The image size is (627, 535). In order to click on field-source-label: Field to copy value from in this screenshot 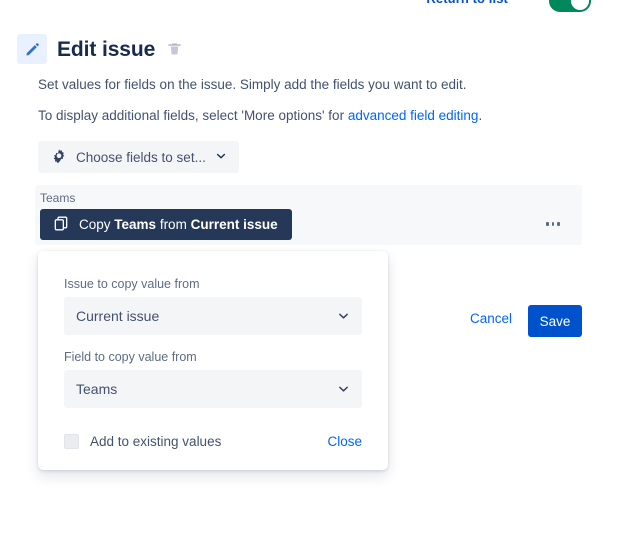, I will do `click(130, 357)`.